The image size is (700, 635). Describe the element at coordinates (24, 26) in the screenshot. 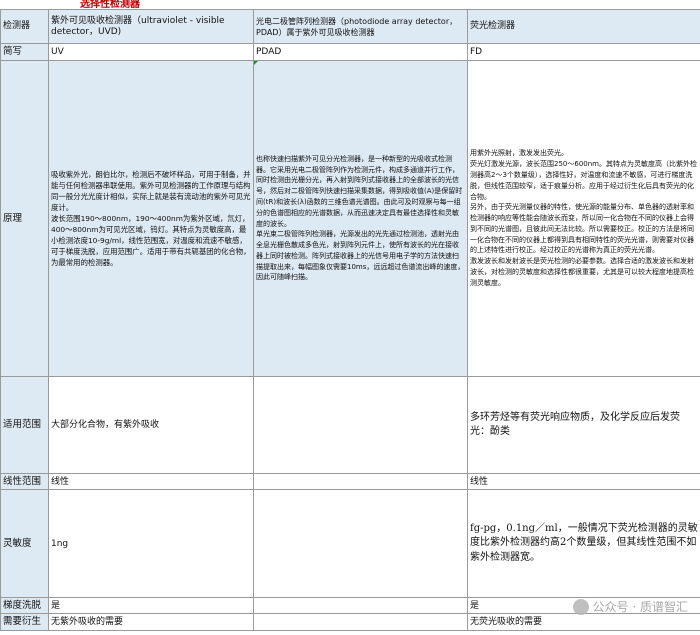

I see `header-label: 检测器` at that location.